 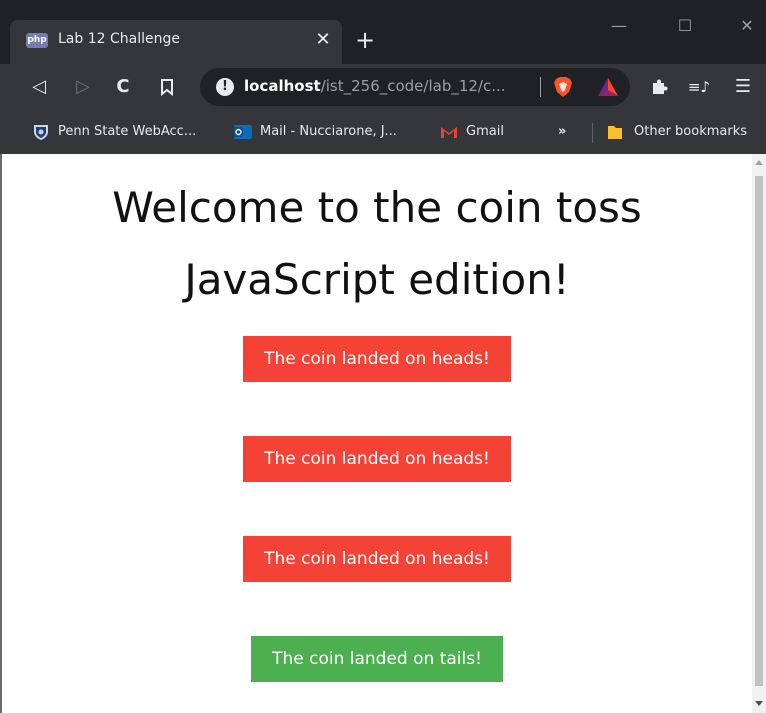 I want to click on back-button: ◁, so click(x=39, y=87).